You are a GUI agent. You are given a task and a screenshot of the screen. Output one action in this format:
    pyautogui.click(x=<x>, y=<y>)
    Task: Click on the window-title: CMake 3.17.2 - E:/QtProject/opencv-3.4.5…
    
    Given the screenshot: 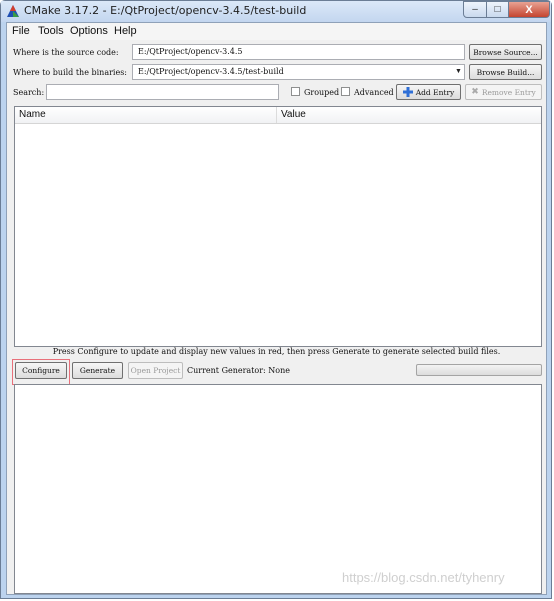 What is the action you would take?
    pyautogui.click(x=165, y=10)
    